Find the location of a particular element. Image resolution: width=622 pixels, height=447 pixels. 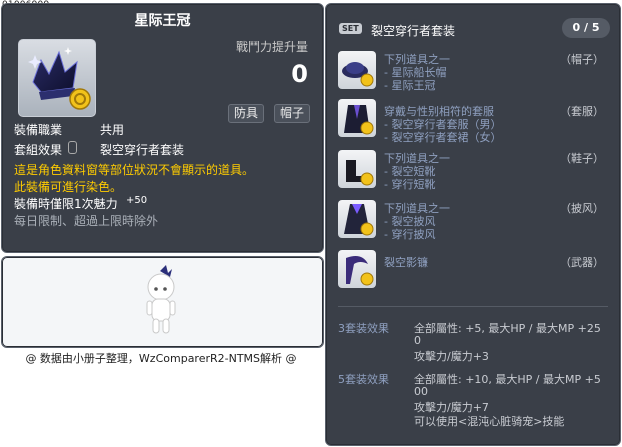

job-label: 裝備職業 is located at coordinates (38, 130).